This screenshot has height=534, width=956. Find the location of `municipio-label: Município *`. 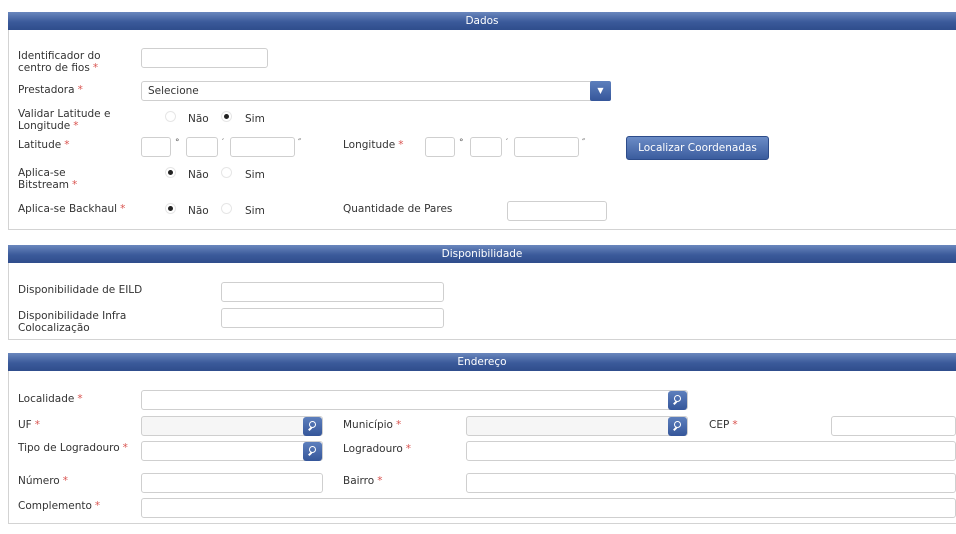

municipio-label: Município * is located at coordinates (372, 425).